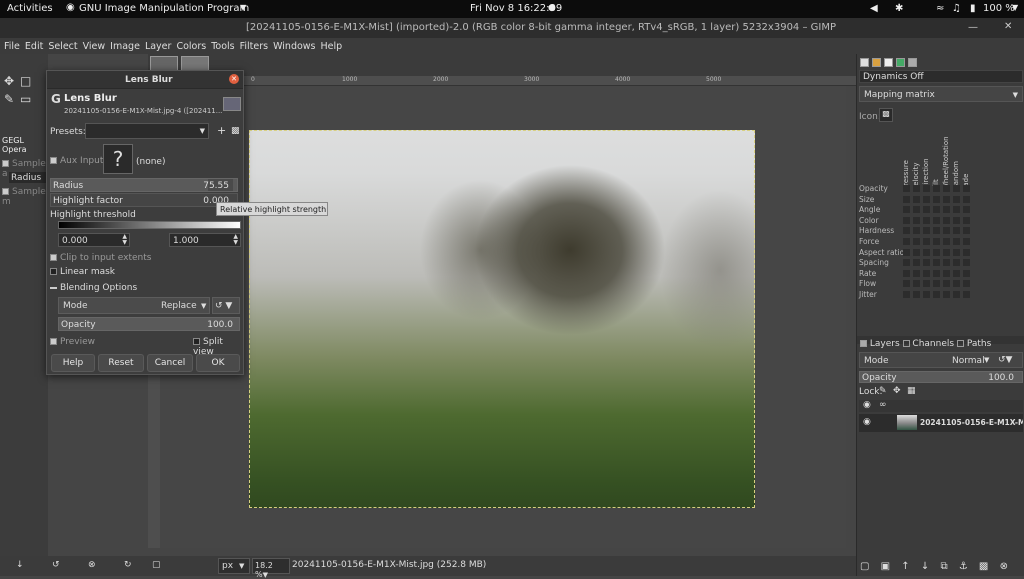 The width and height of the screenshot is (1024, 579). I want to click on threshold-high-field: 1.000 ▲ ▼, so click(205, 240).